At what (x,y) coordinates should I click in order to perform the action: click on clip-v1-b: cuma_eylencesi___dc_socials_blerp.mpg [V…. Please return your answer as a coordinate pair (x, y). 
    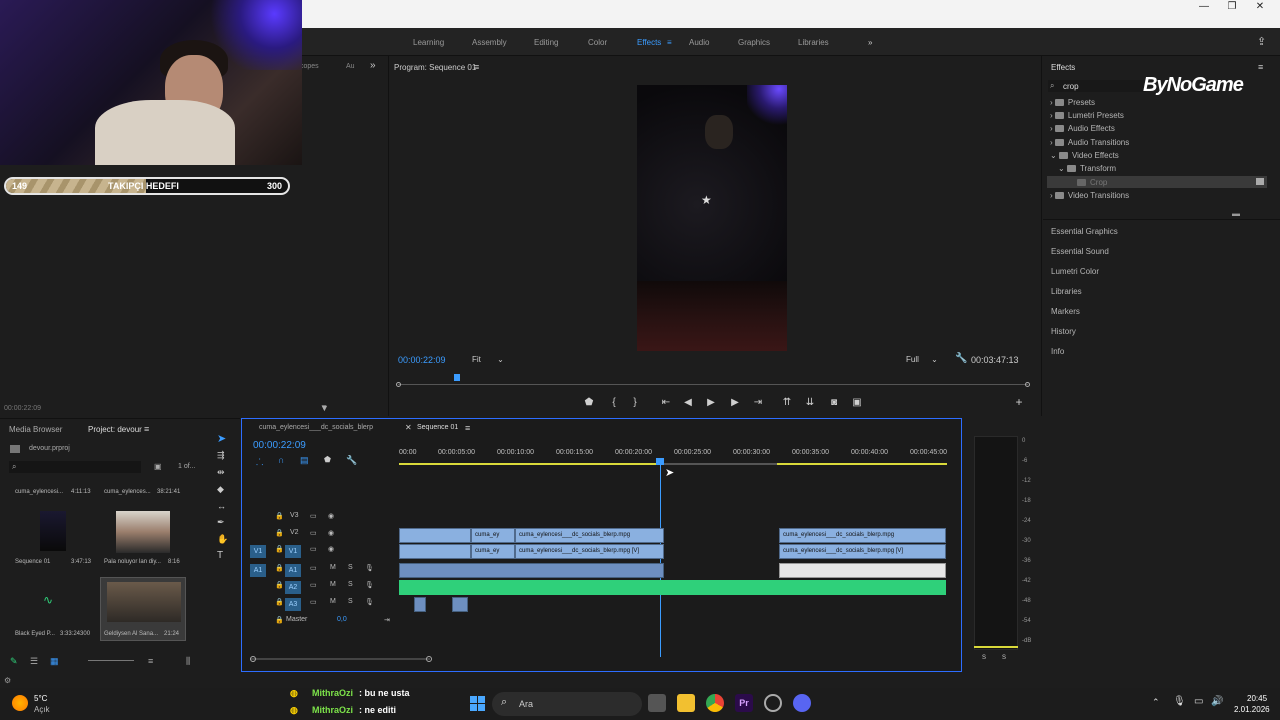
    Looking at the image, I should click on (589, 551).